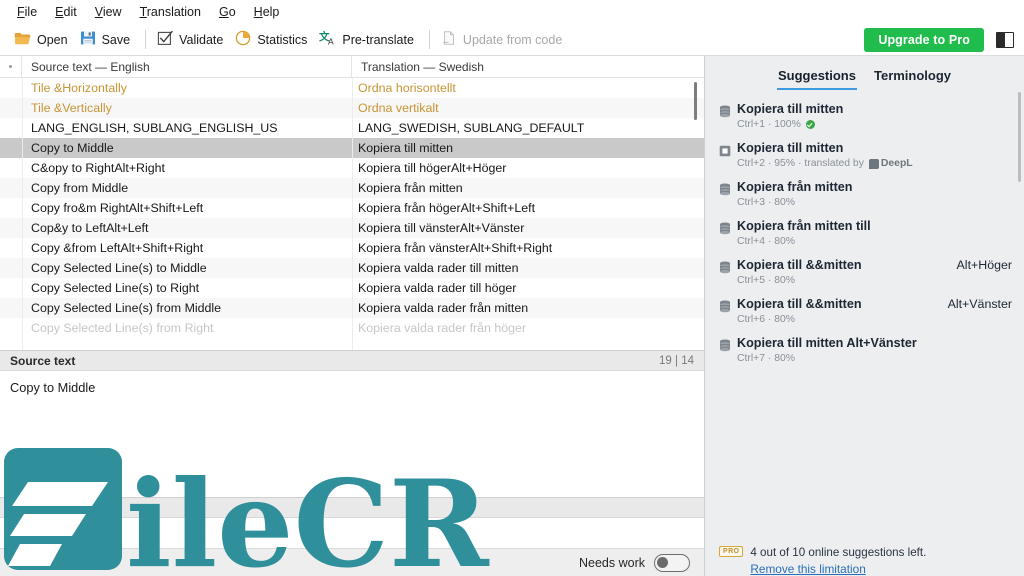  I want to click on suggestion-meta: Ctrl+6 · 80%, so click(874, 319).